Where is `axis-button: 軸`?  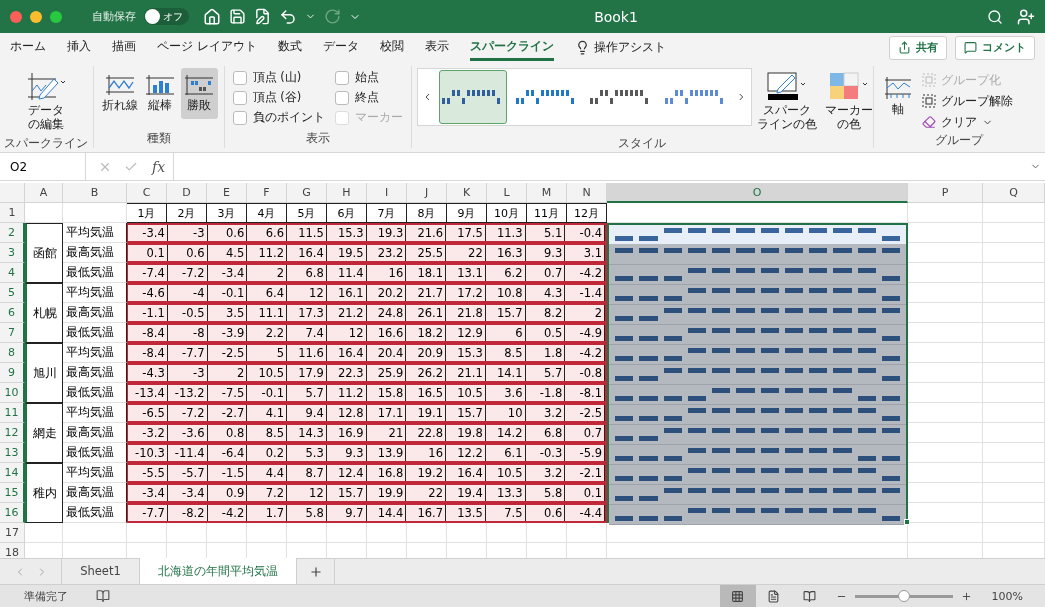
axis-button: 軸 is located at coordinates (897, 94).